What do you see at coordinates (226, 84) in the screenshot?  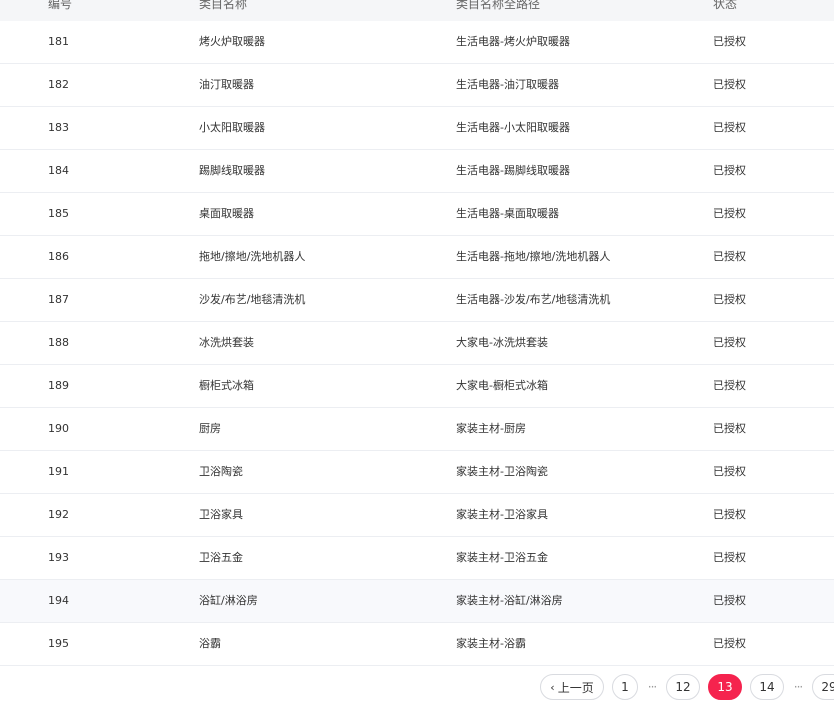 I see `cell-category-name: 油汀取暖器` at bounding box center [226, 84].